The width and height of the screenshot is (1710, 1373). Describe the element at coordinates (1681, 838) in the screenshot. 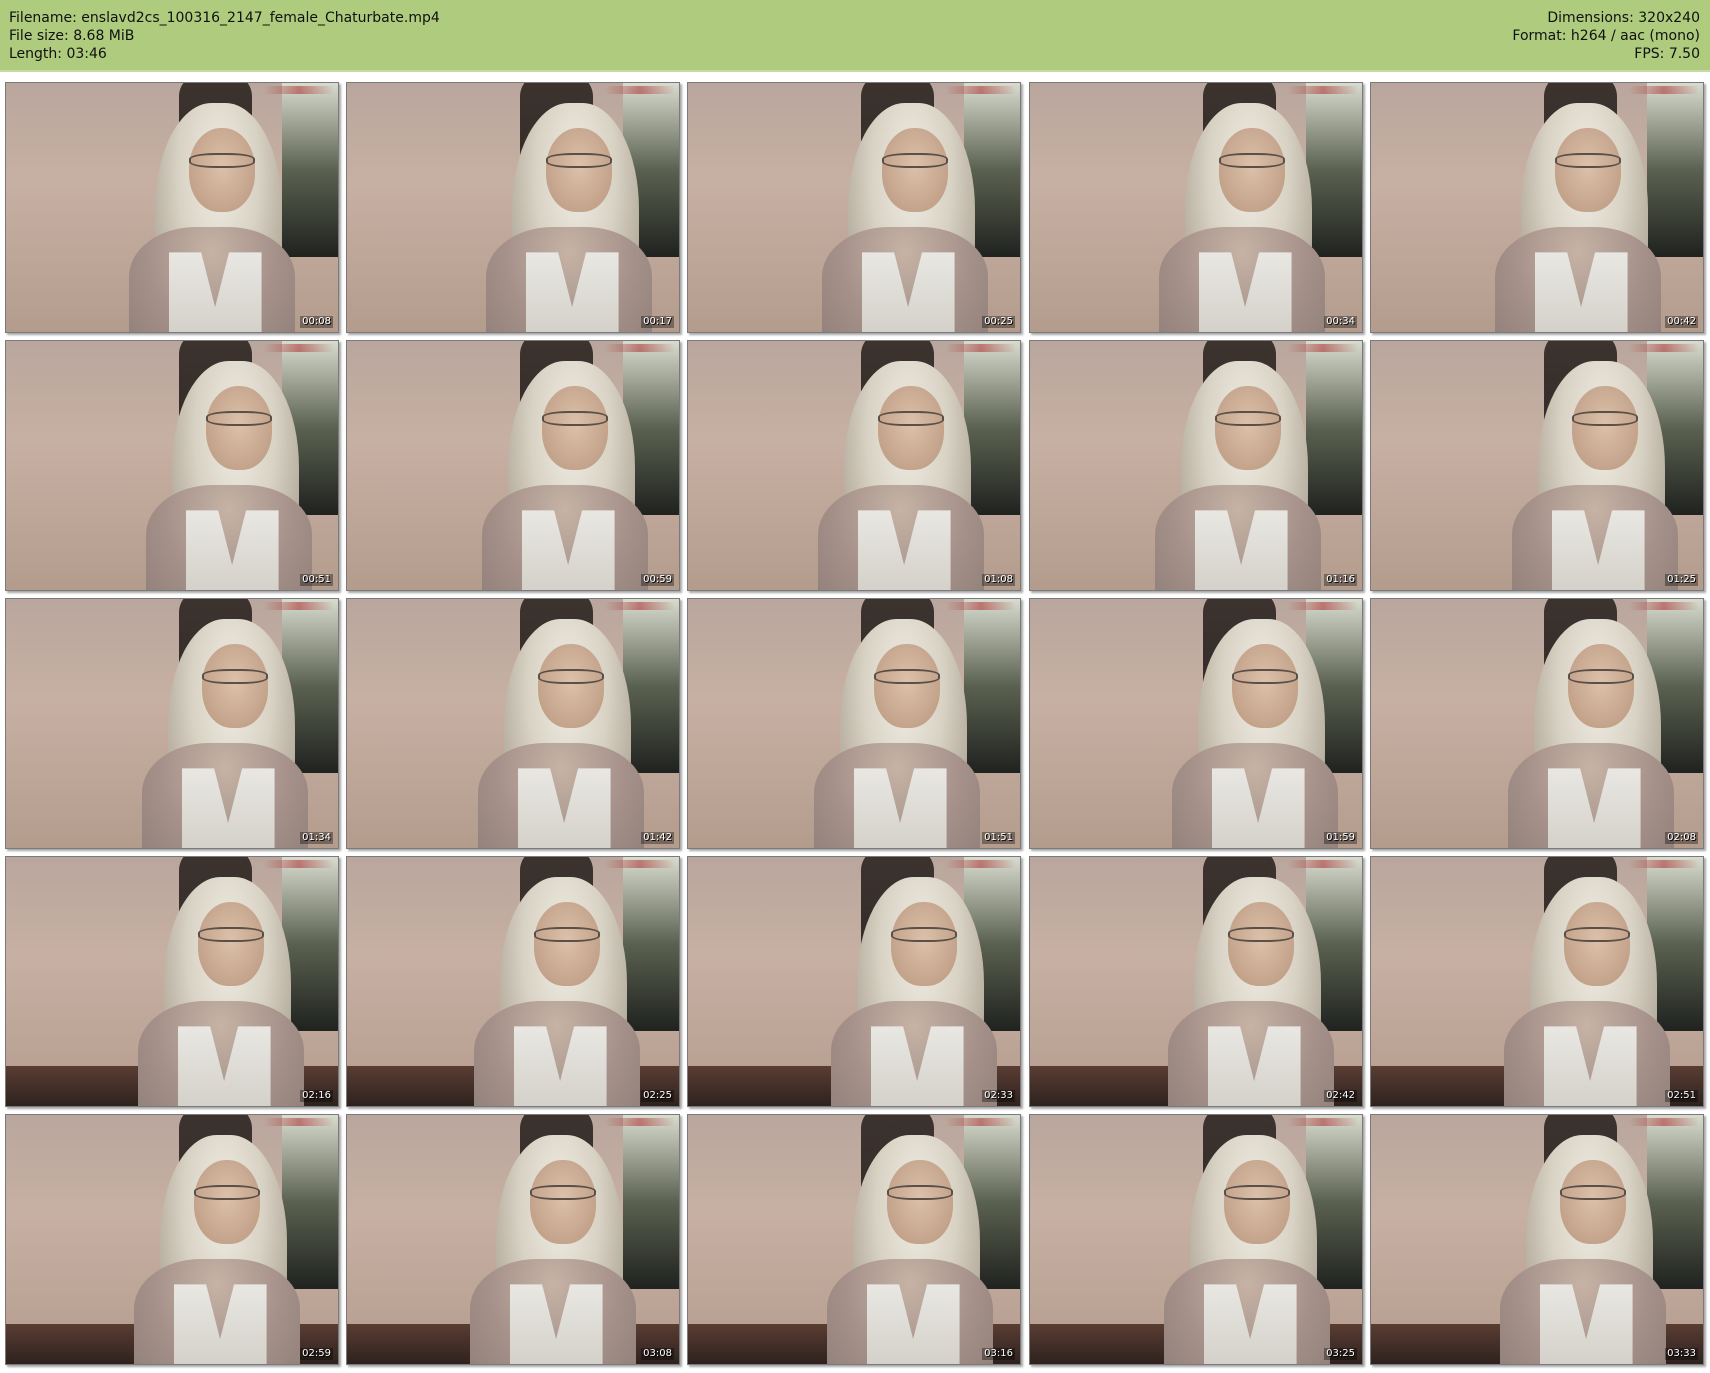

I see `timestamp-label: 02:08` at that location.